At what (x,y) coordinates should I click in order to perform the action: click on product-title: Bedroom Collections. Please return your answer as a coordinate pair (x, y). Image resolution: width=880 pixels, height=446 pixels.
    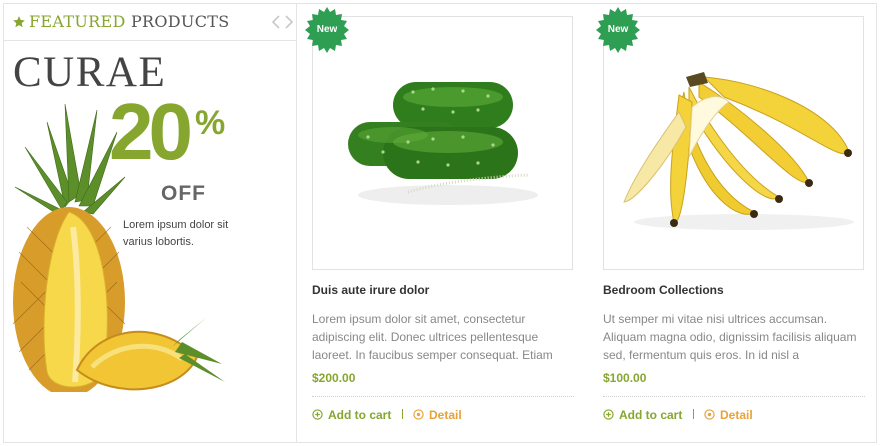
    Looking at the image, I should click on (663, 290).